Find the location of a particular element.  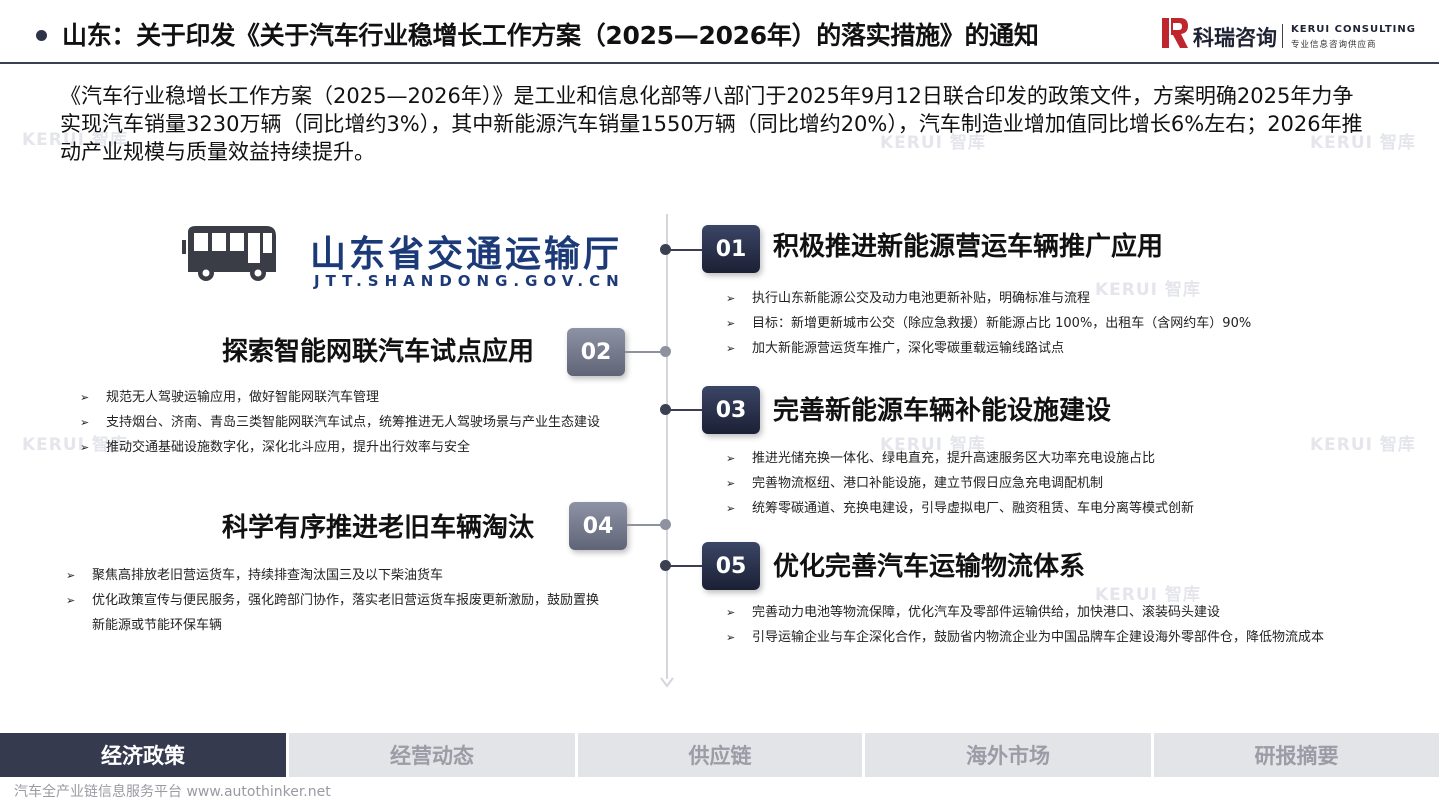

bullet-item: 加大新能源营运货车推广，深化零碳重载运输线路试点 is located at coordinates (1036, 348).